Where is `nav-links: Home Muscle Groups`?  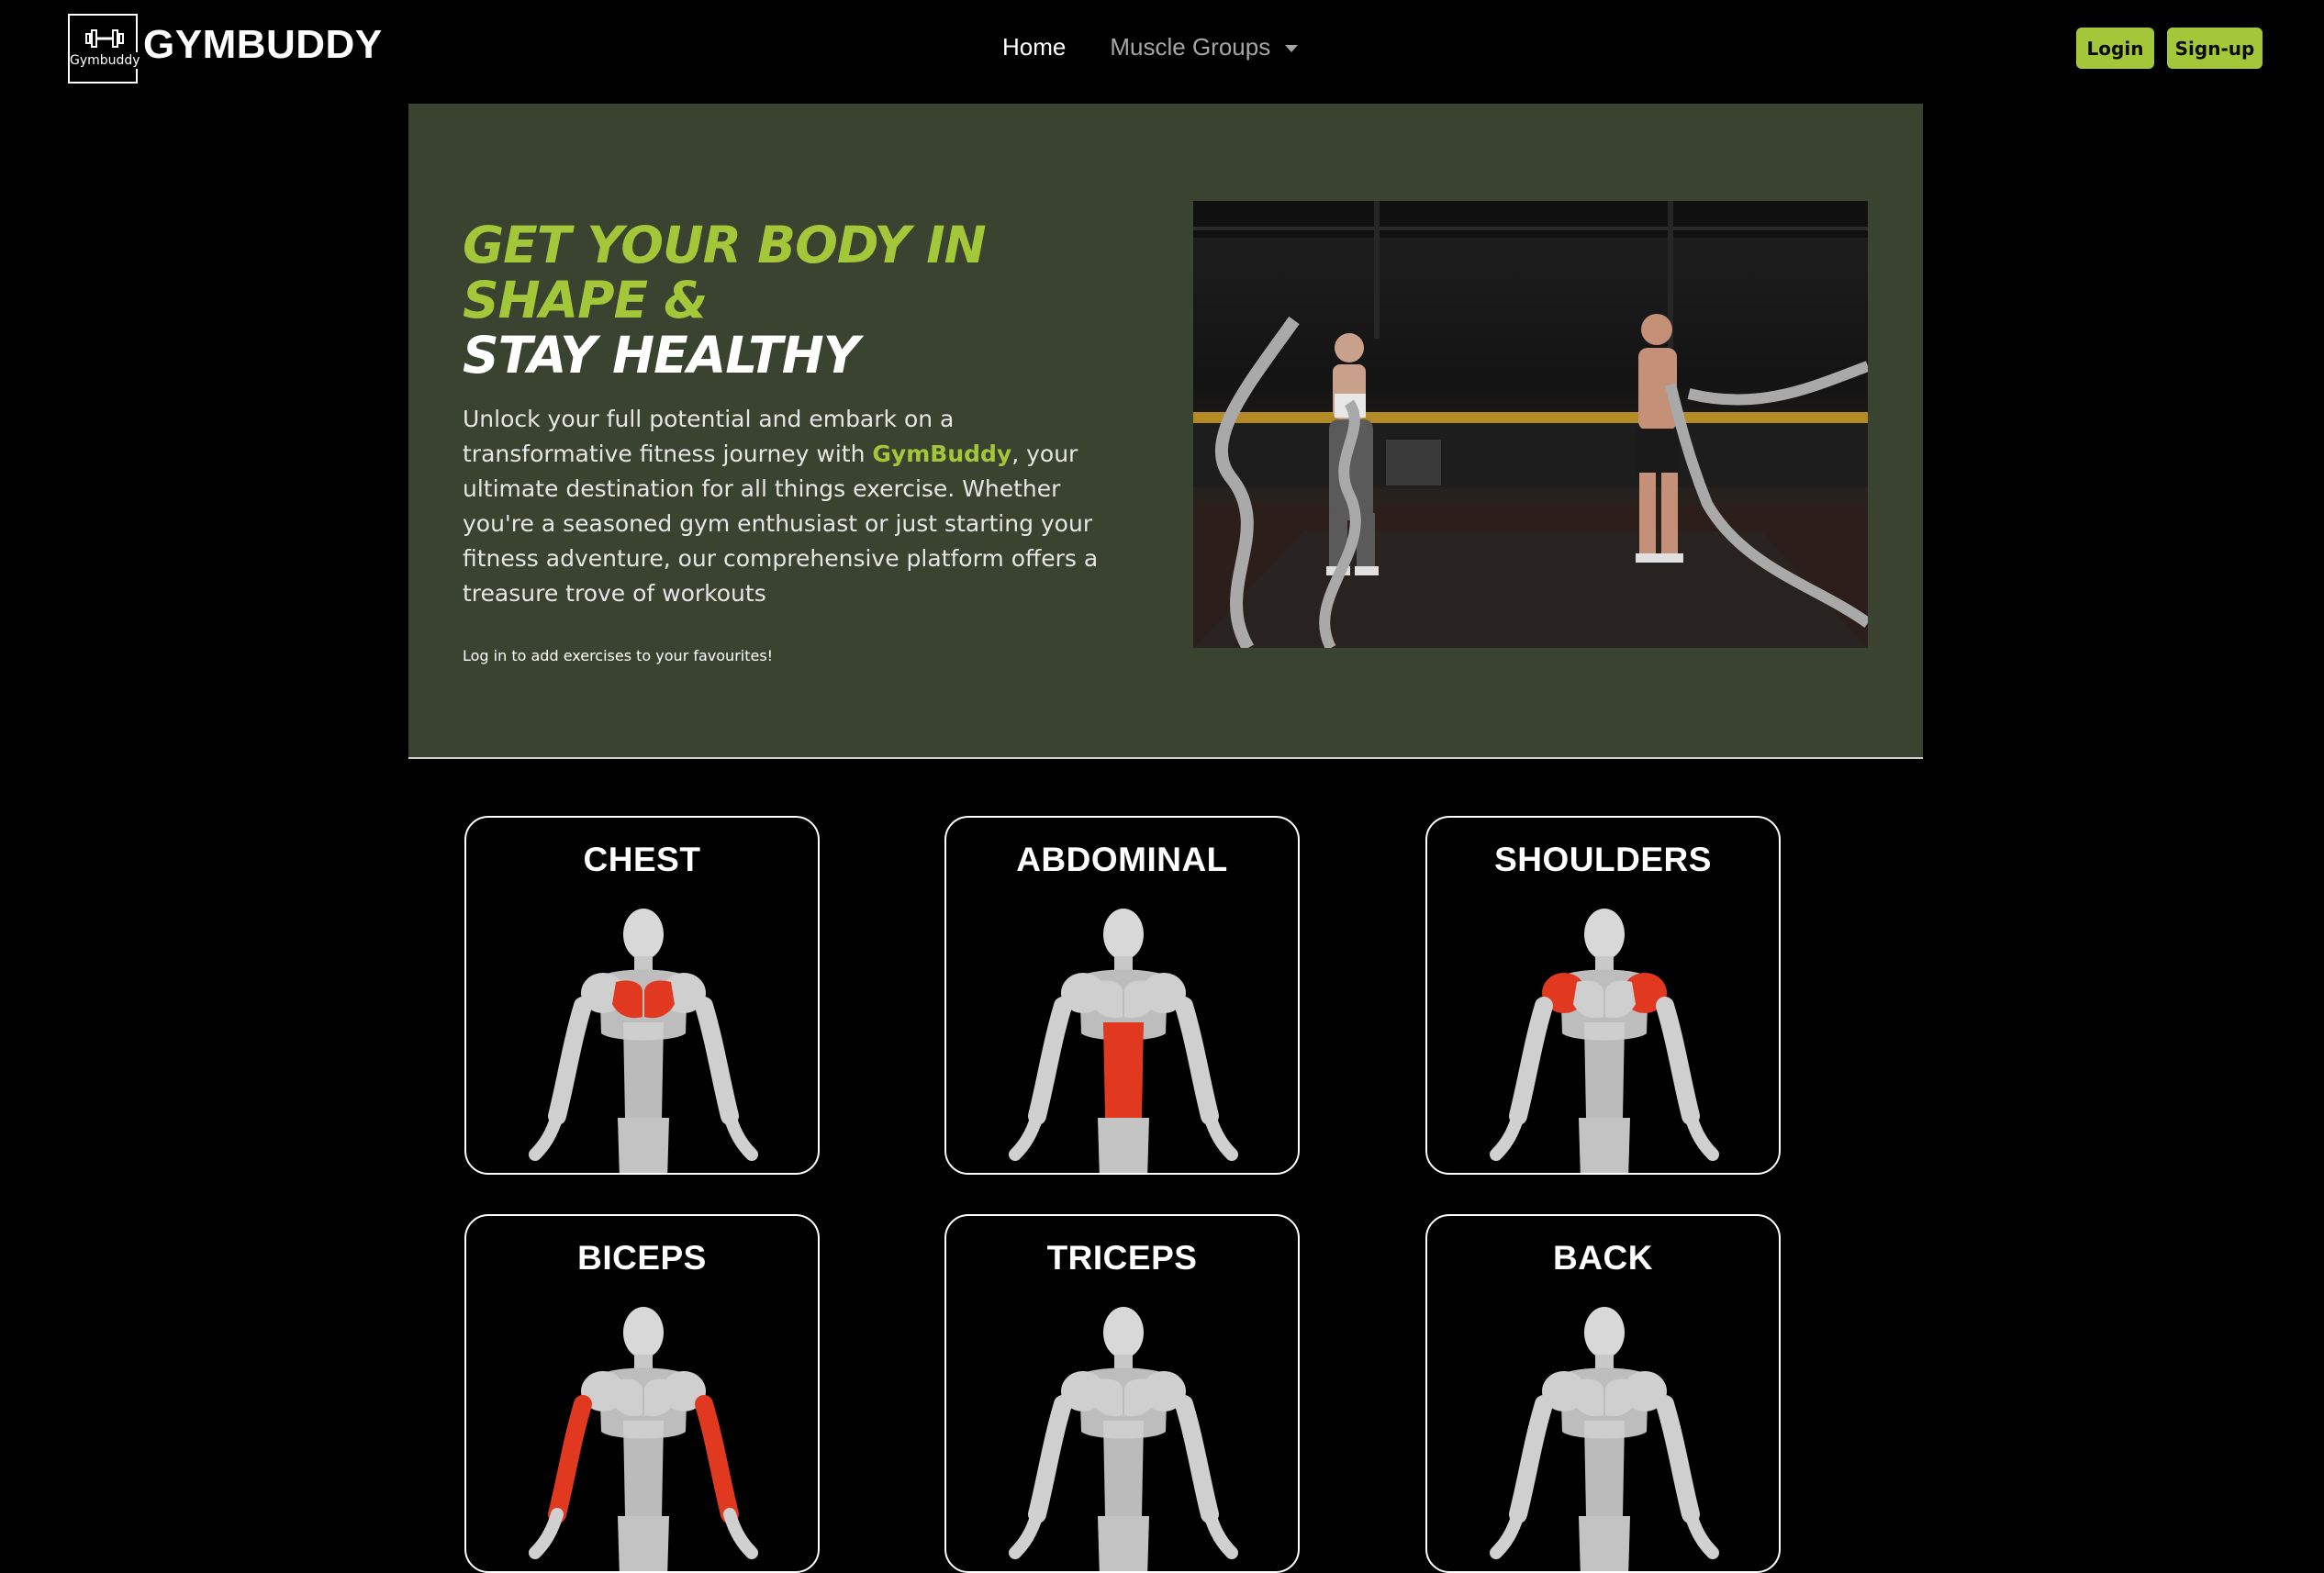 nav-links: Home Muscle Groups is located at coordinates (1150, 47).